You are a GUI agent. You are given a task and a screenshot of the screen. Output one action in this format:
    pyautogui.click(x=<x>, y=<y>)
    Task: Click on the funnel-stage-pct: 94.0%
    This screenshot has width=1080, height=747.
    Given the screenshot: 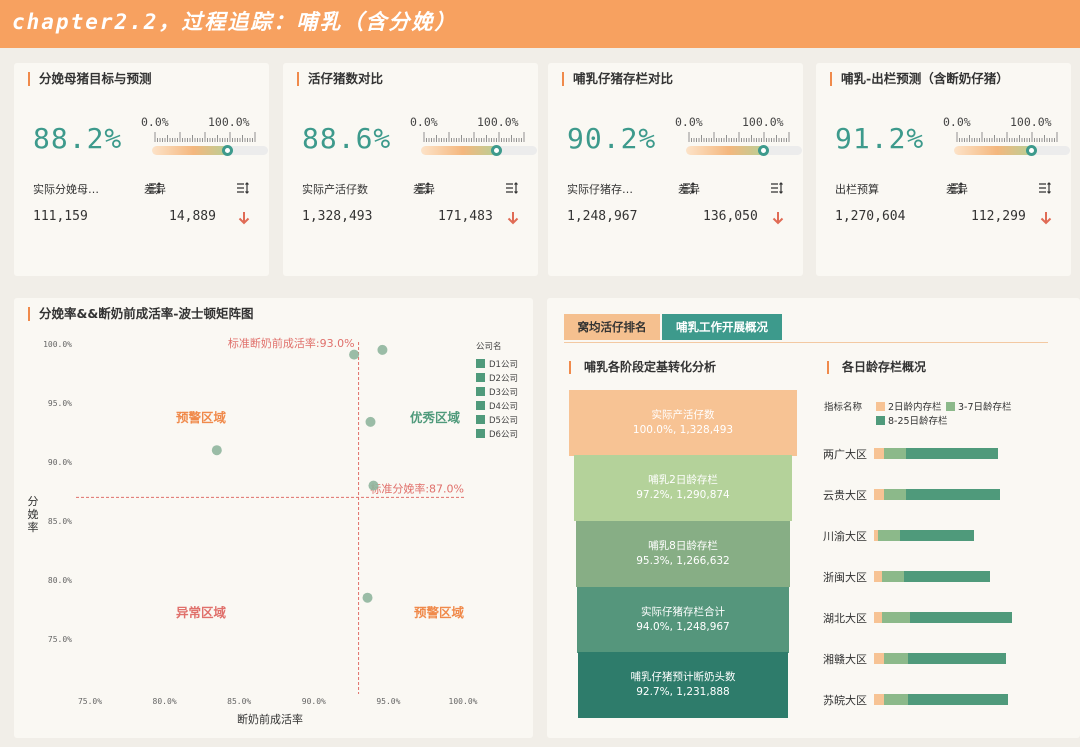 What is the action you would take?
    pyautogui.click(x=653, y=627)
    